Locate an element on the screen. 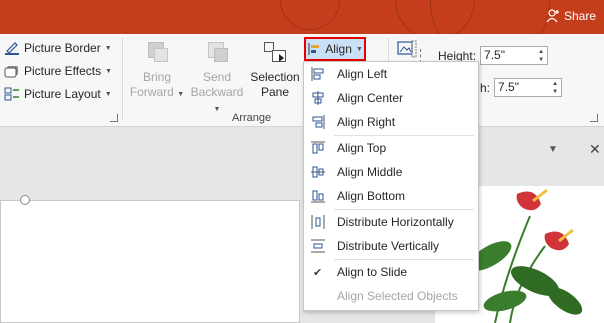  pane-collapse-icon: ▼ is located at coordinates (553, 149).